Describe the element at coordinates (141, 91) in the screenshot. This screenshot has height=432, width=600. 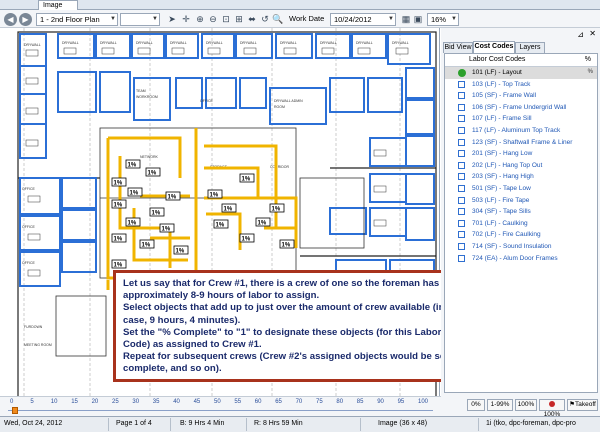
I see `svg-text: TEAM` at that location.